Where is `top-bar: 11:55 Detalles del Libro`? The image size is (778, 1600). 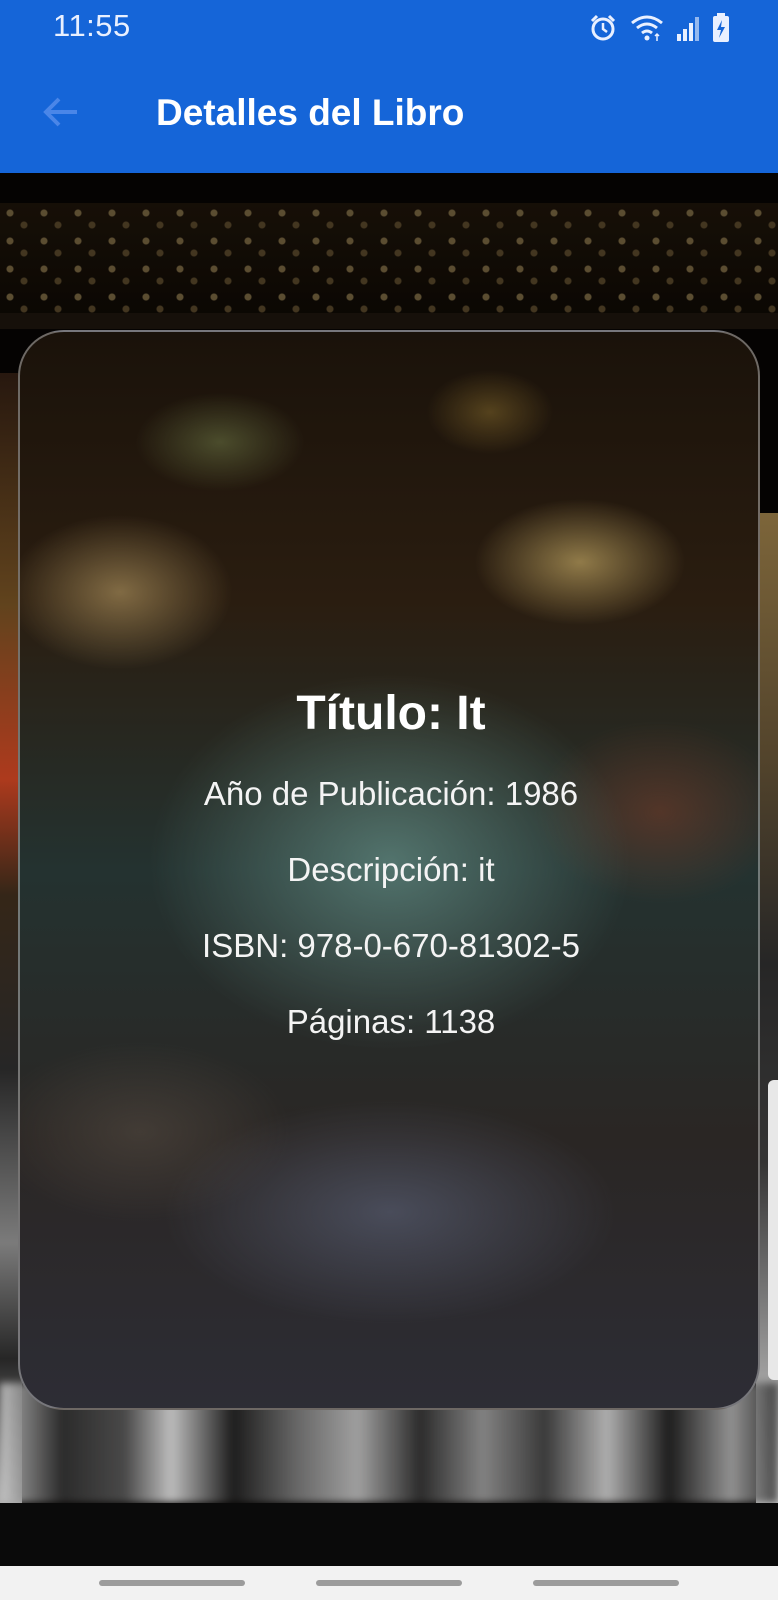 top-bar: 11:55 Detalles del Libro is located at coordinates (389, 86).